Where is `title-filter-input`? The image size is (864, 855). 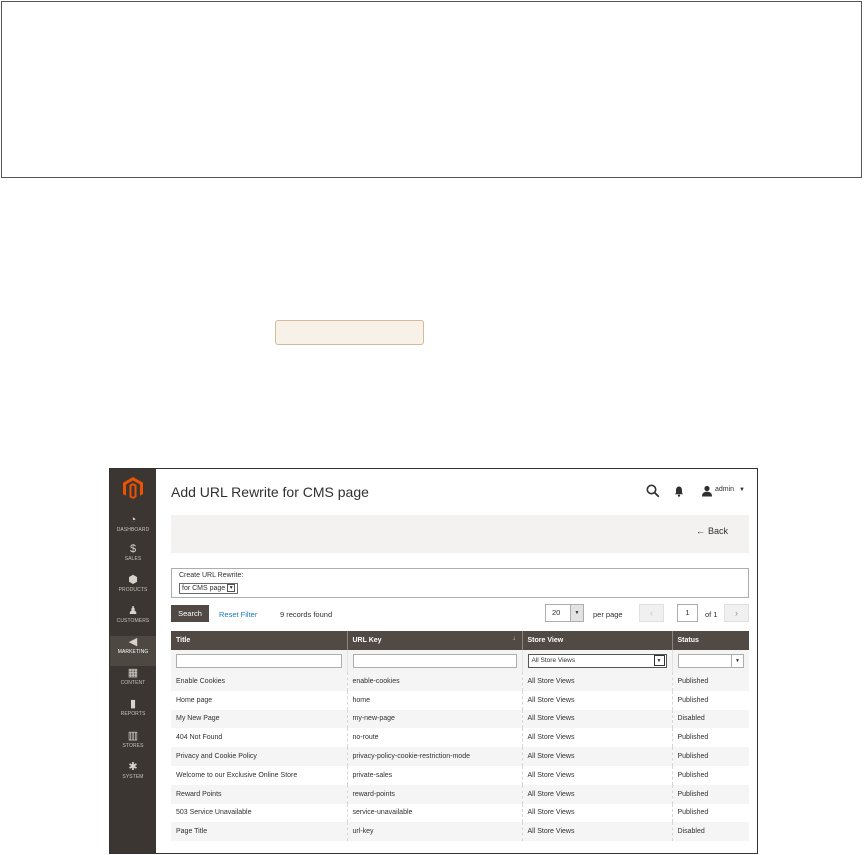
title-filter-input is located at coordinates (259, 661).